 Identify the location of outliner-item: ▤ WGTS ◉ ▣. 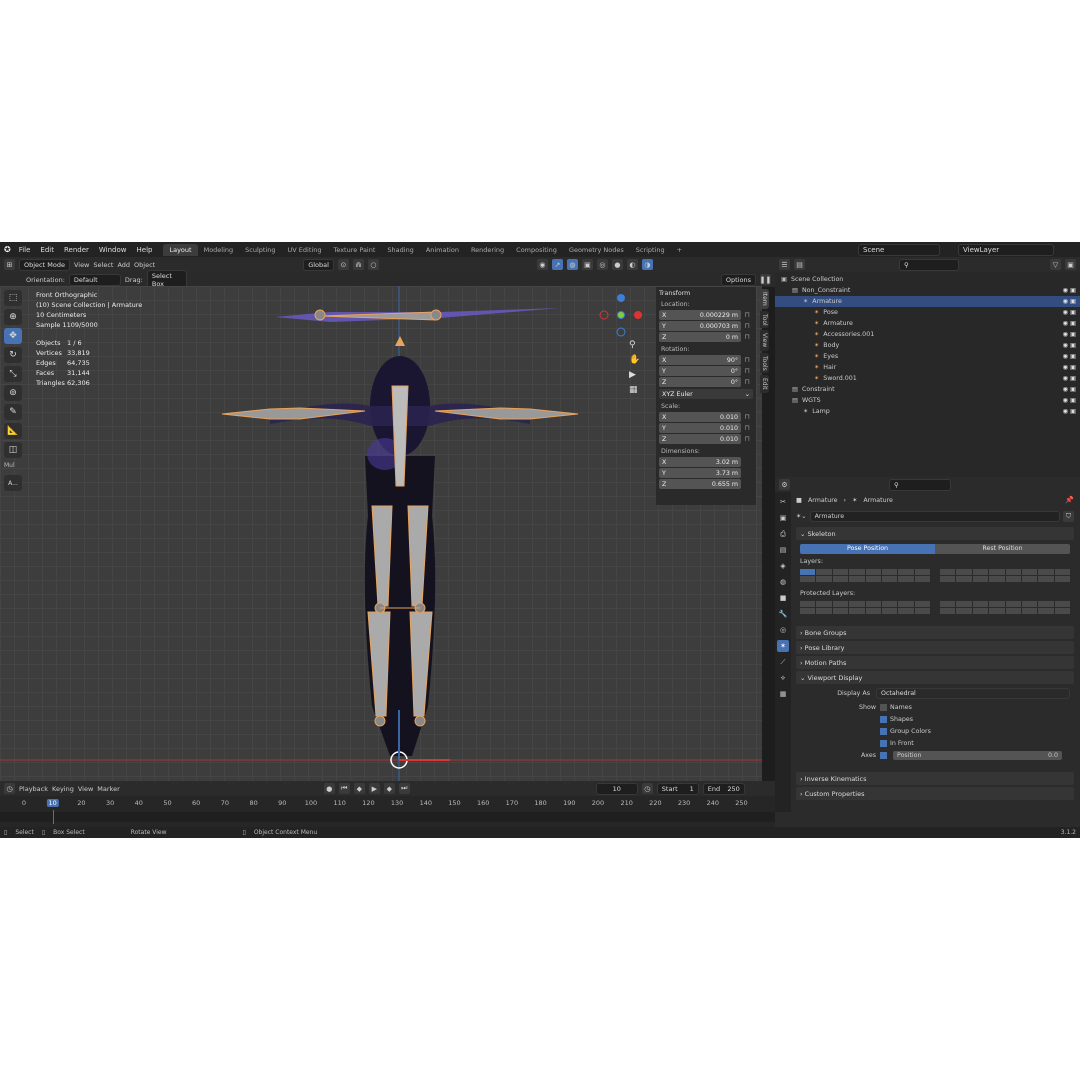
(927, 400).